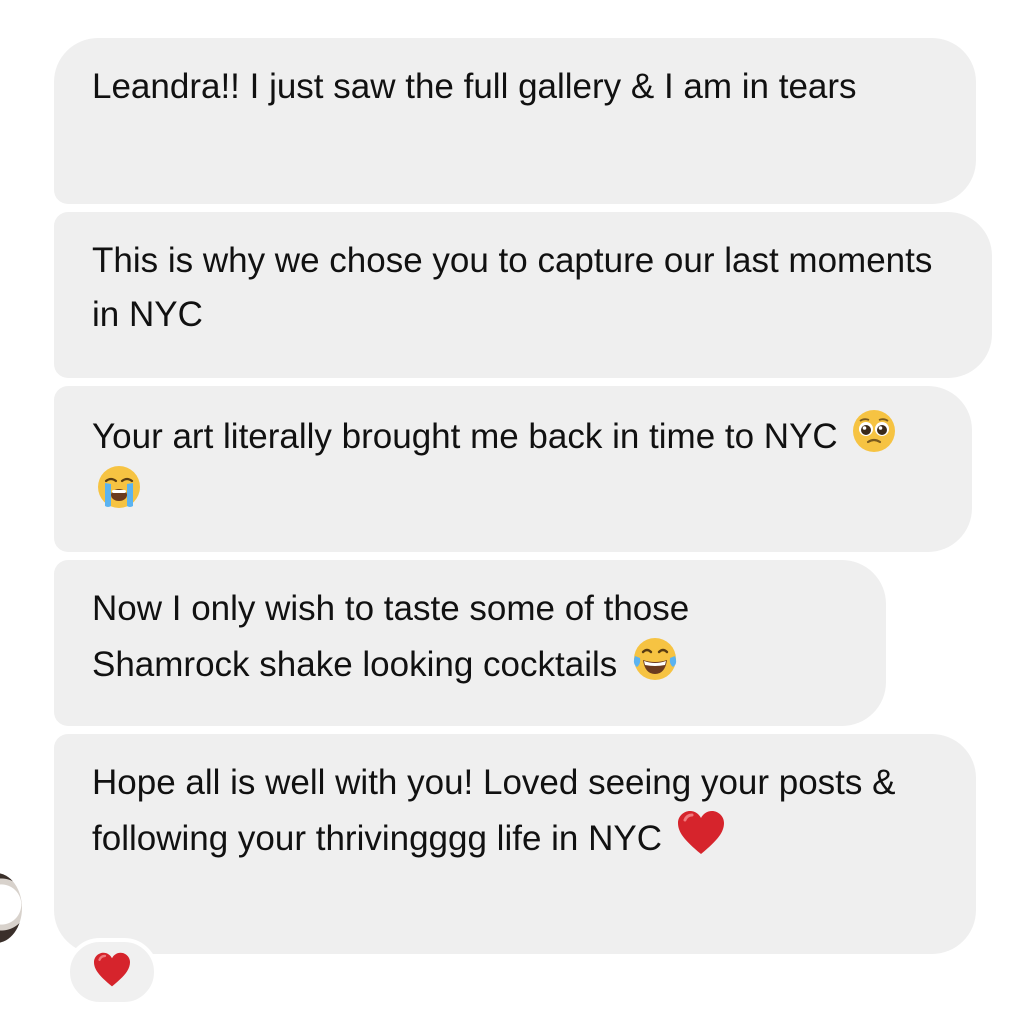 The height and width of the screenshot is (1012, 1026). I want to click on loudly-crying-face-icon, so click(119, 487).